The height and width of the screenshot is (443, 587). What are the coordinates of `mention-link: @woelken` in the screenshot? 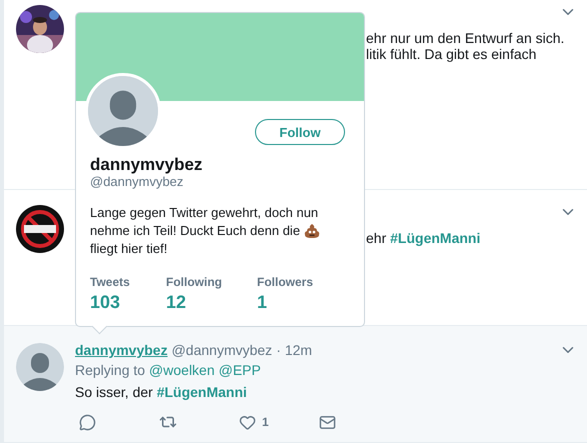 It's located at (182, 370).